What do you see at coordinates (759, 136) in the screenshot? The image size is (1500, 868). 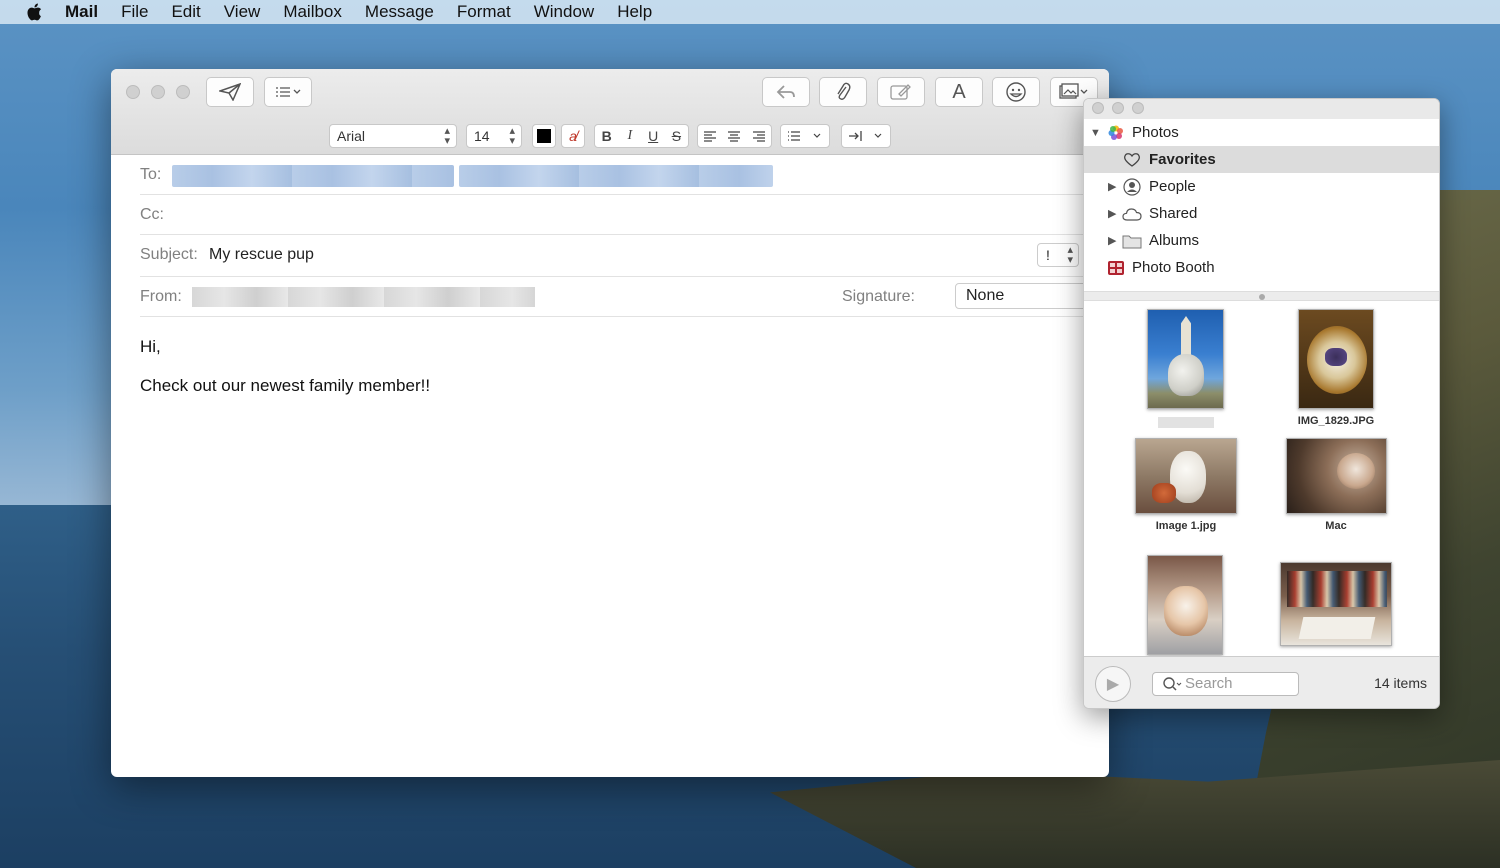 I see `align-right-button` at bounding box center [759, 136].